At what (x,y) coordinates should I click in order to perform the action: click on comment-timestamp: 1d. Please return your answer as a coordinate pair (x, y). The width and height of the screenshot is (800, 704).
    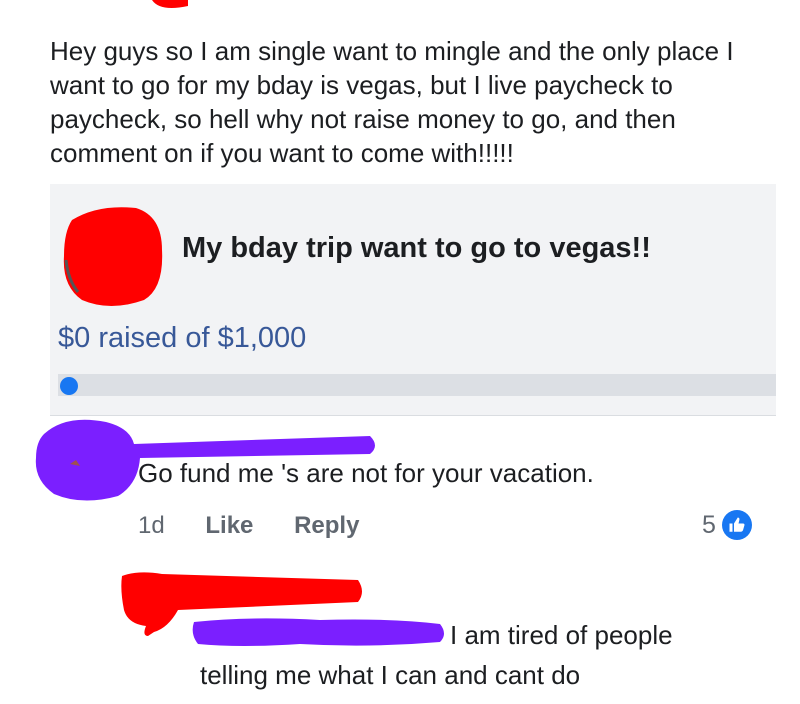
    Looking at the image, I should click on (151, 525).